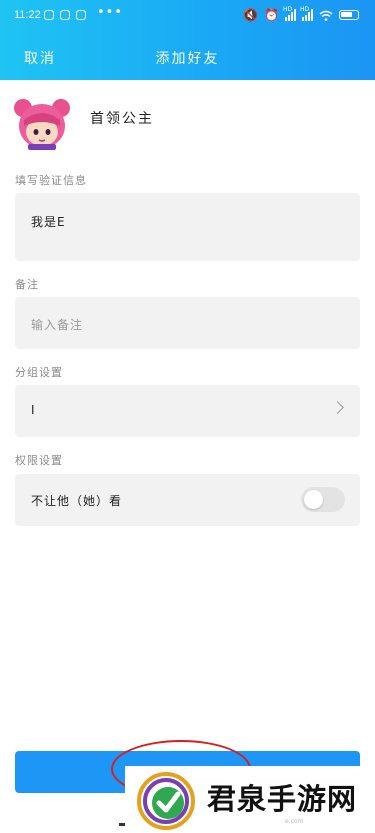 The width and height of the screenshot is (375, 833). What do you see at coordinates (251, 15) in the screenshot?
I see `mute-icon: 🔇` at bounding box center [251, 15].